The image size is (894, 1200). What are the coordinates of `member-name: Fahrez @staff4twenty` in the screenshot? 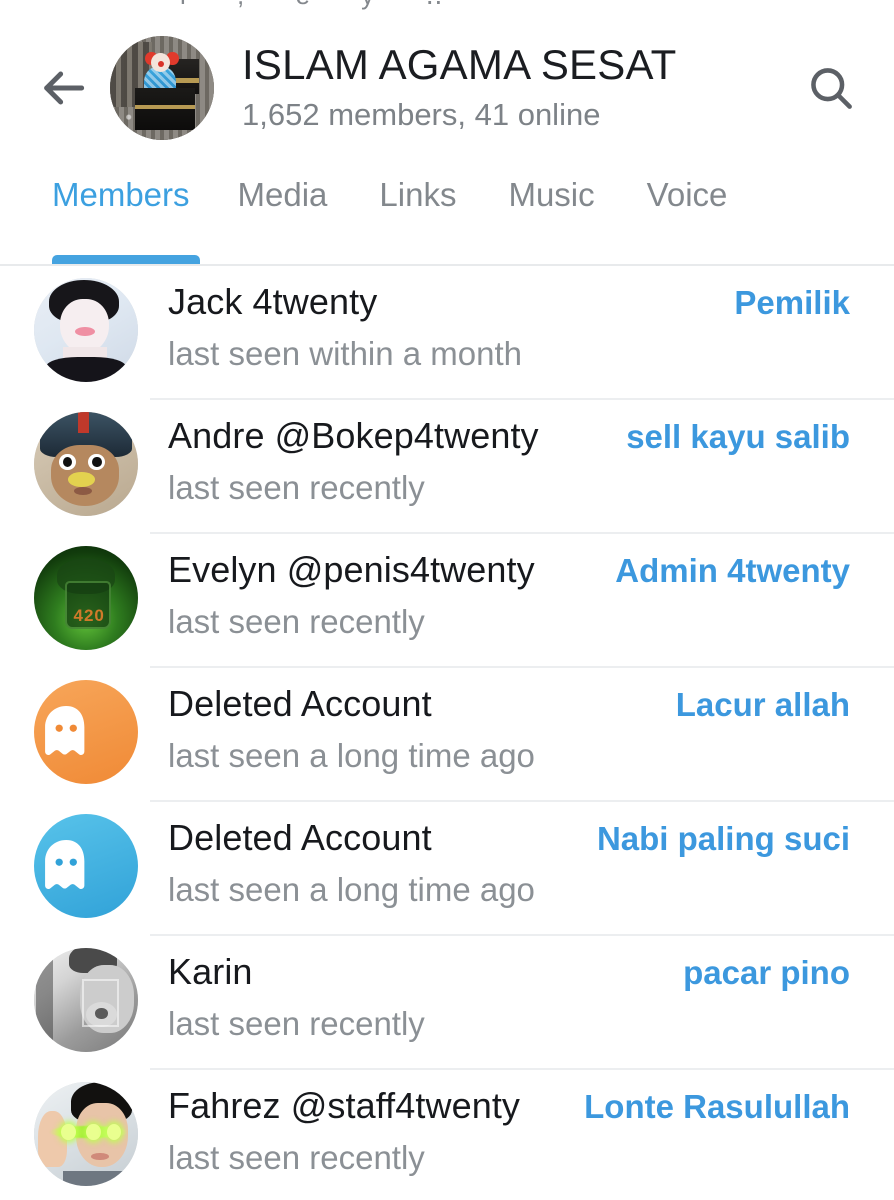 It's located at (344, 1105).